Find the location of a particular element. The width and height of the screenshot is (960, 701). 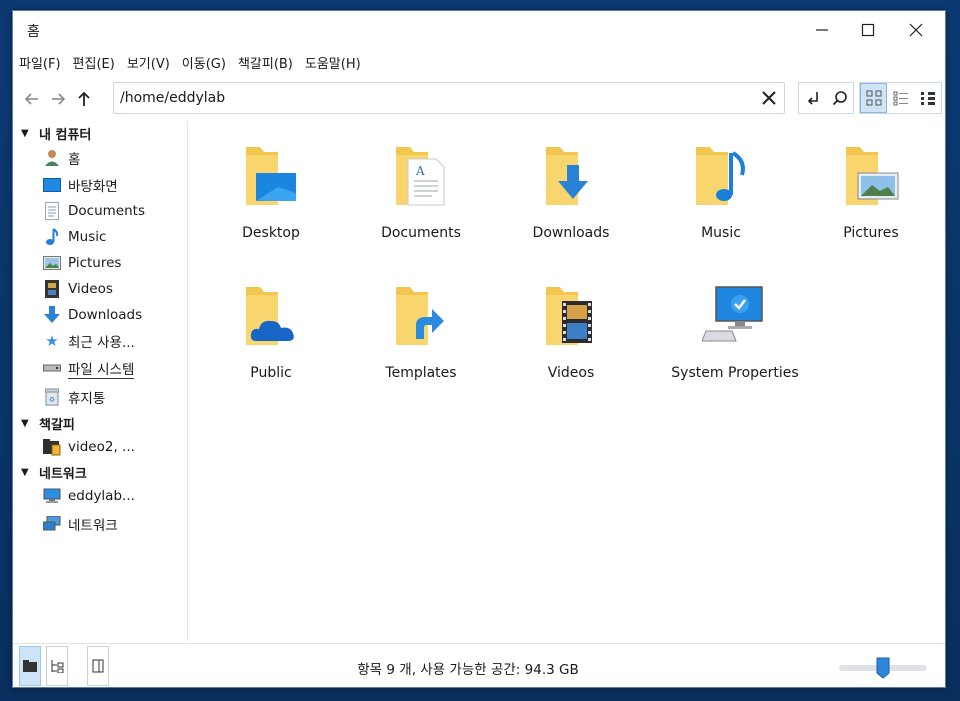

detail-list-icon is located at coordinates (927, 98).